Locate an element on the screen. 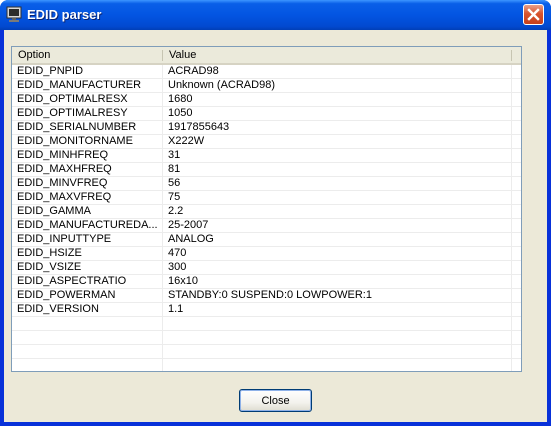  option-cell: EDID_VSIZE is located at coordinates (49, 267).